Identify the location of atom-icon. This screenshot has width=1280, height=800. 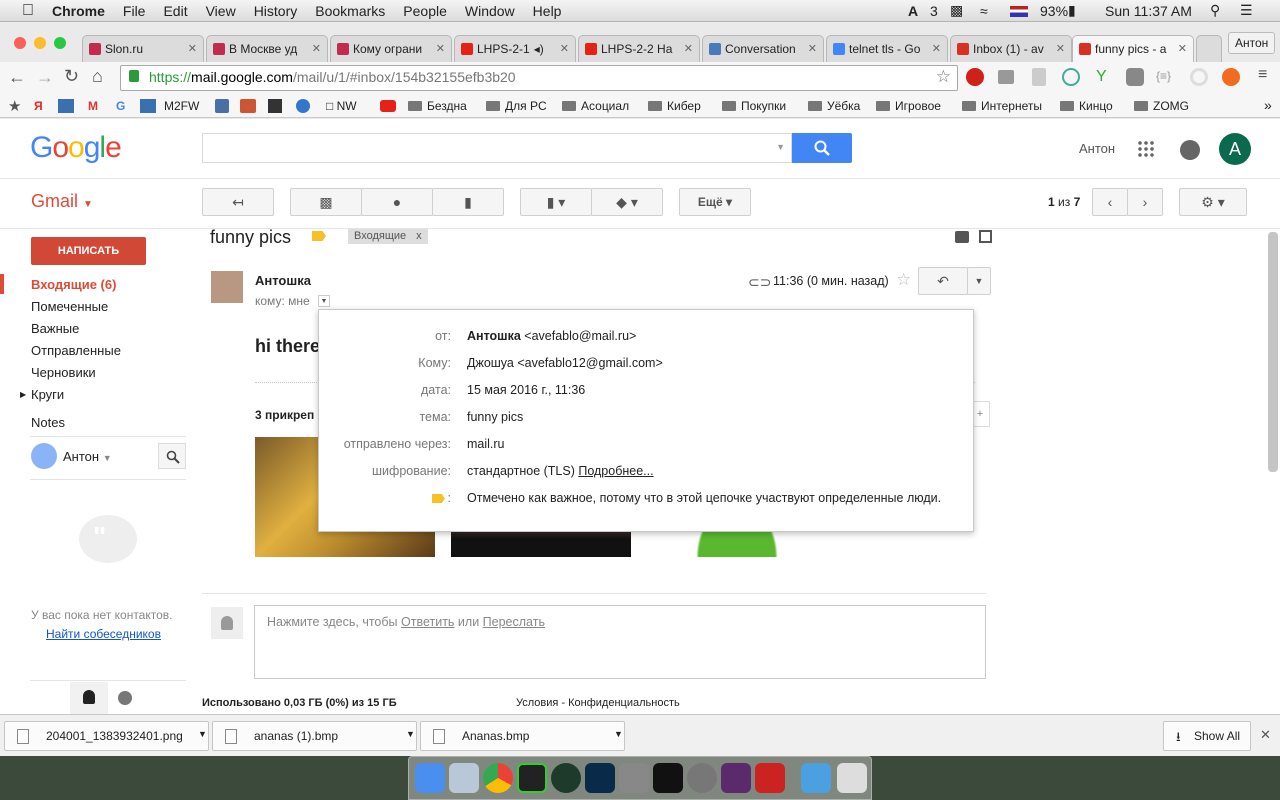
(566, 778).